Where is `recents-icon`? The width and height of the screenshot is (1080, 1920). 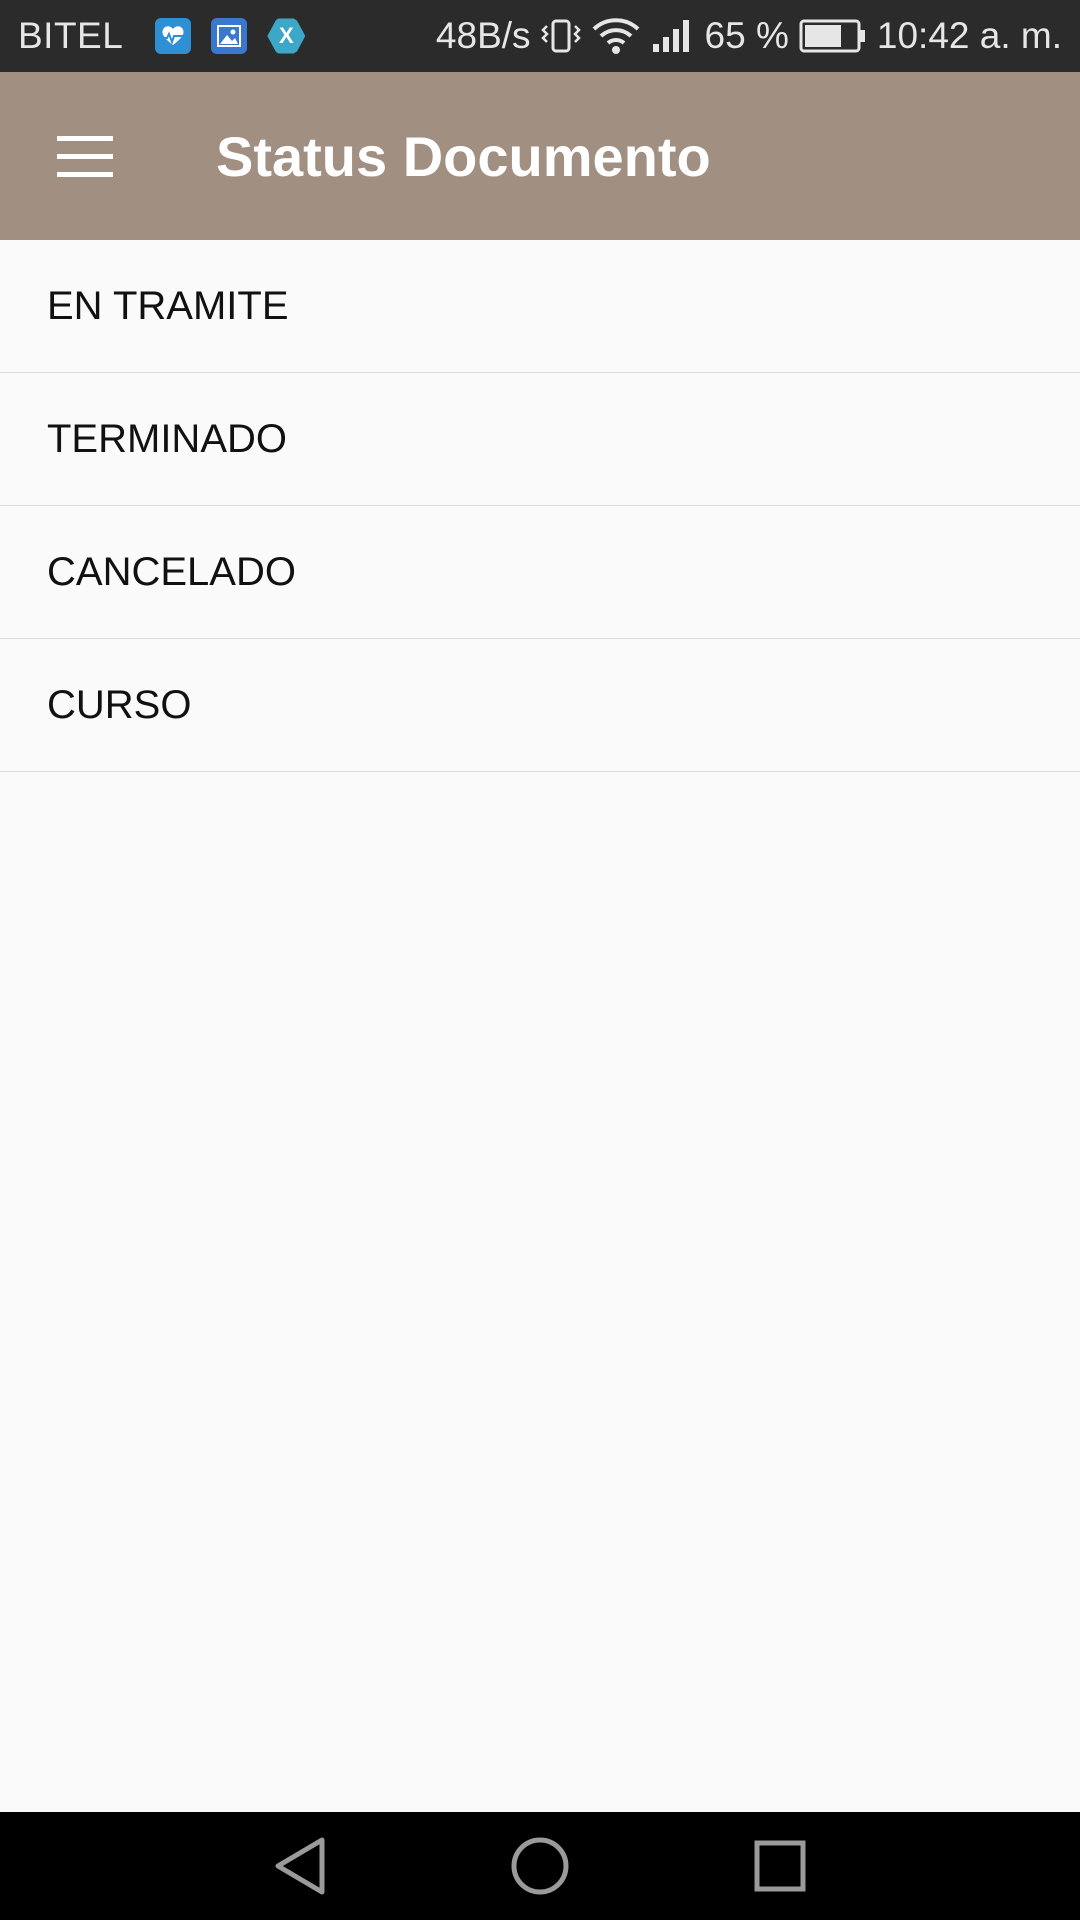
recents-icon is located at coordinates (780, 1866).